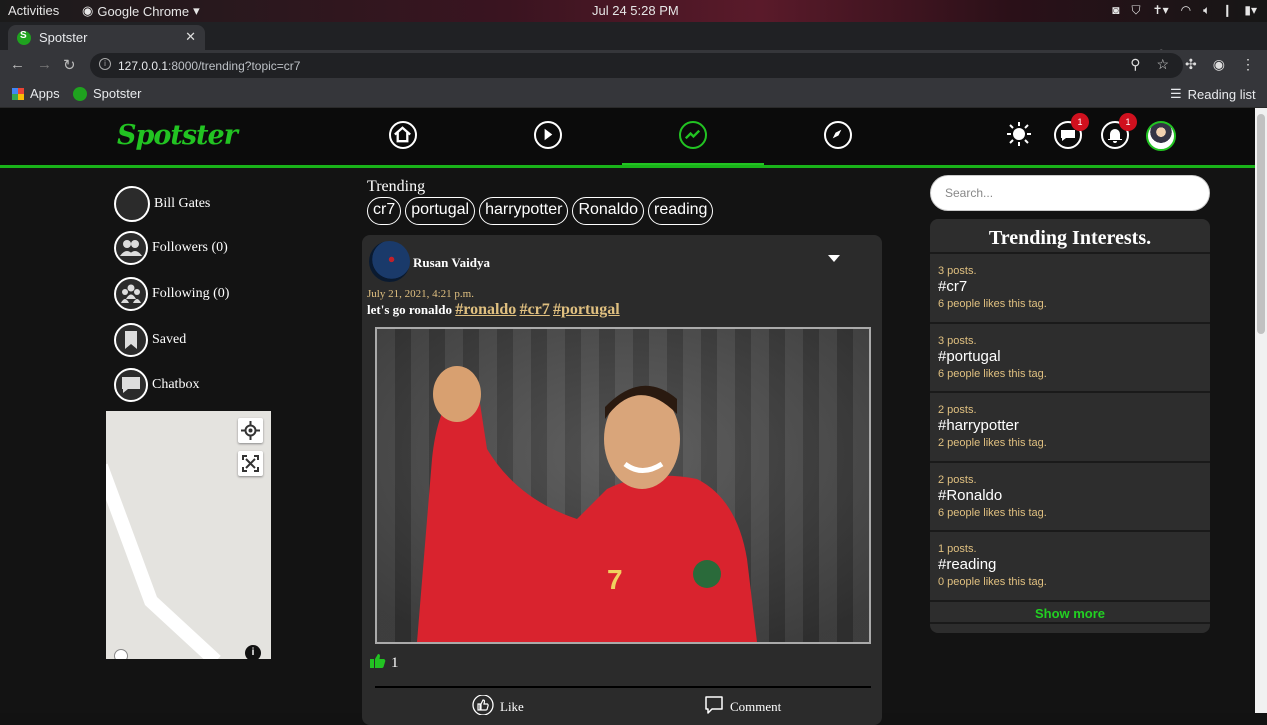  What do you see at coordinates (177, 135) in the screenshot?
I see `spotster-logo: Spotster` at bounding box center [177, 135].